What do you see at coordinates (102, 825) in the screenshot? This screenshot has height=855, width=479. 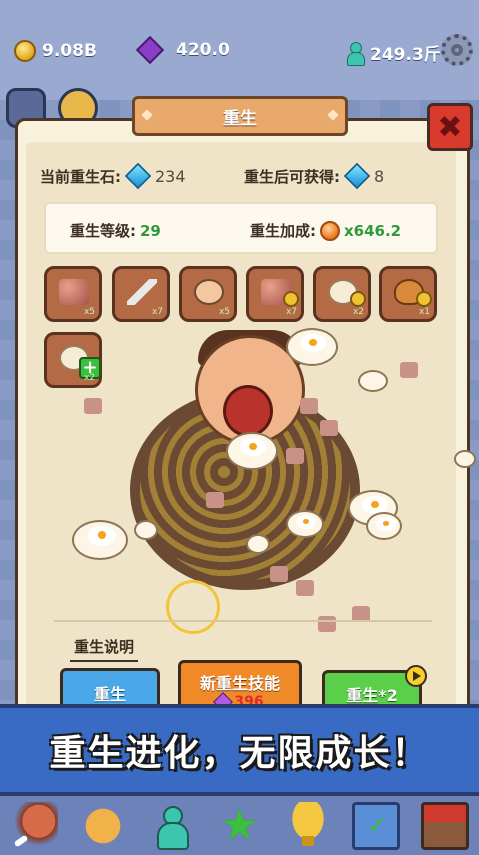 I see `fist-icon` at bounding box center [102, 825].